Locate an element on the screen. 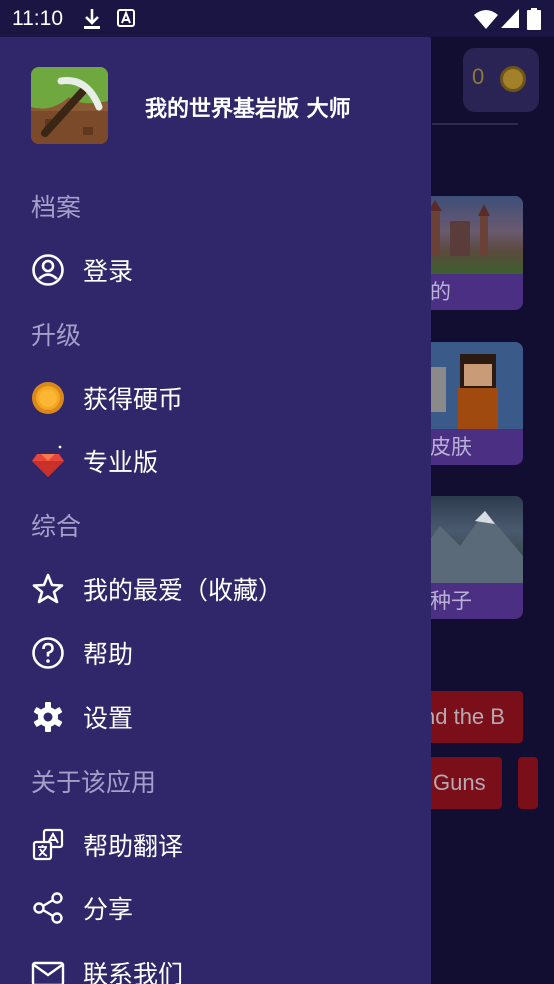 Image resolution: width=554 pixels, height=984 pixels. account-circle-icon is located at coordinates (48, 270).